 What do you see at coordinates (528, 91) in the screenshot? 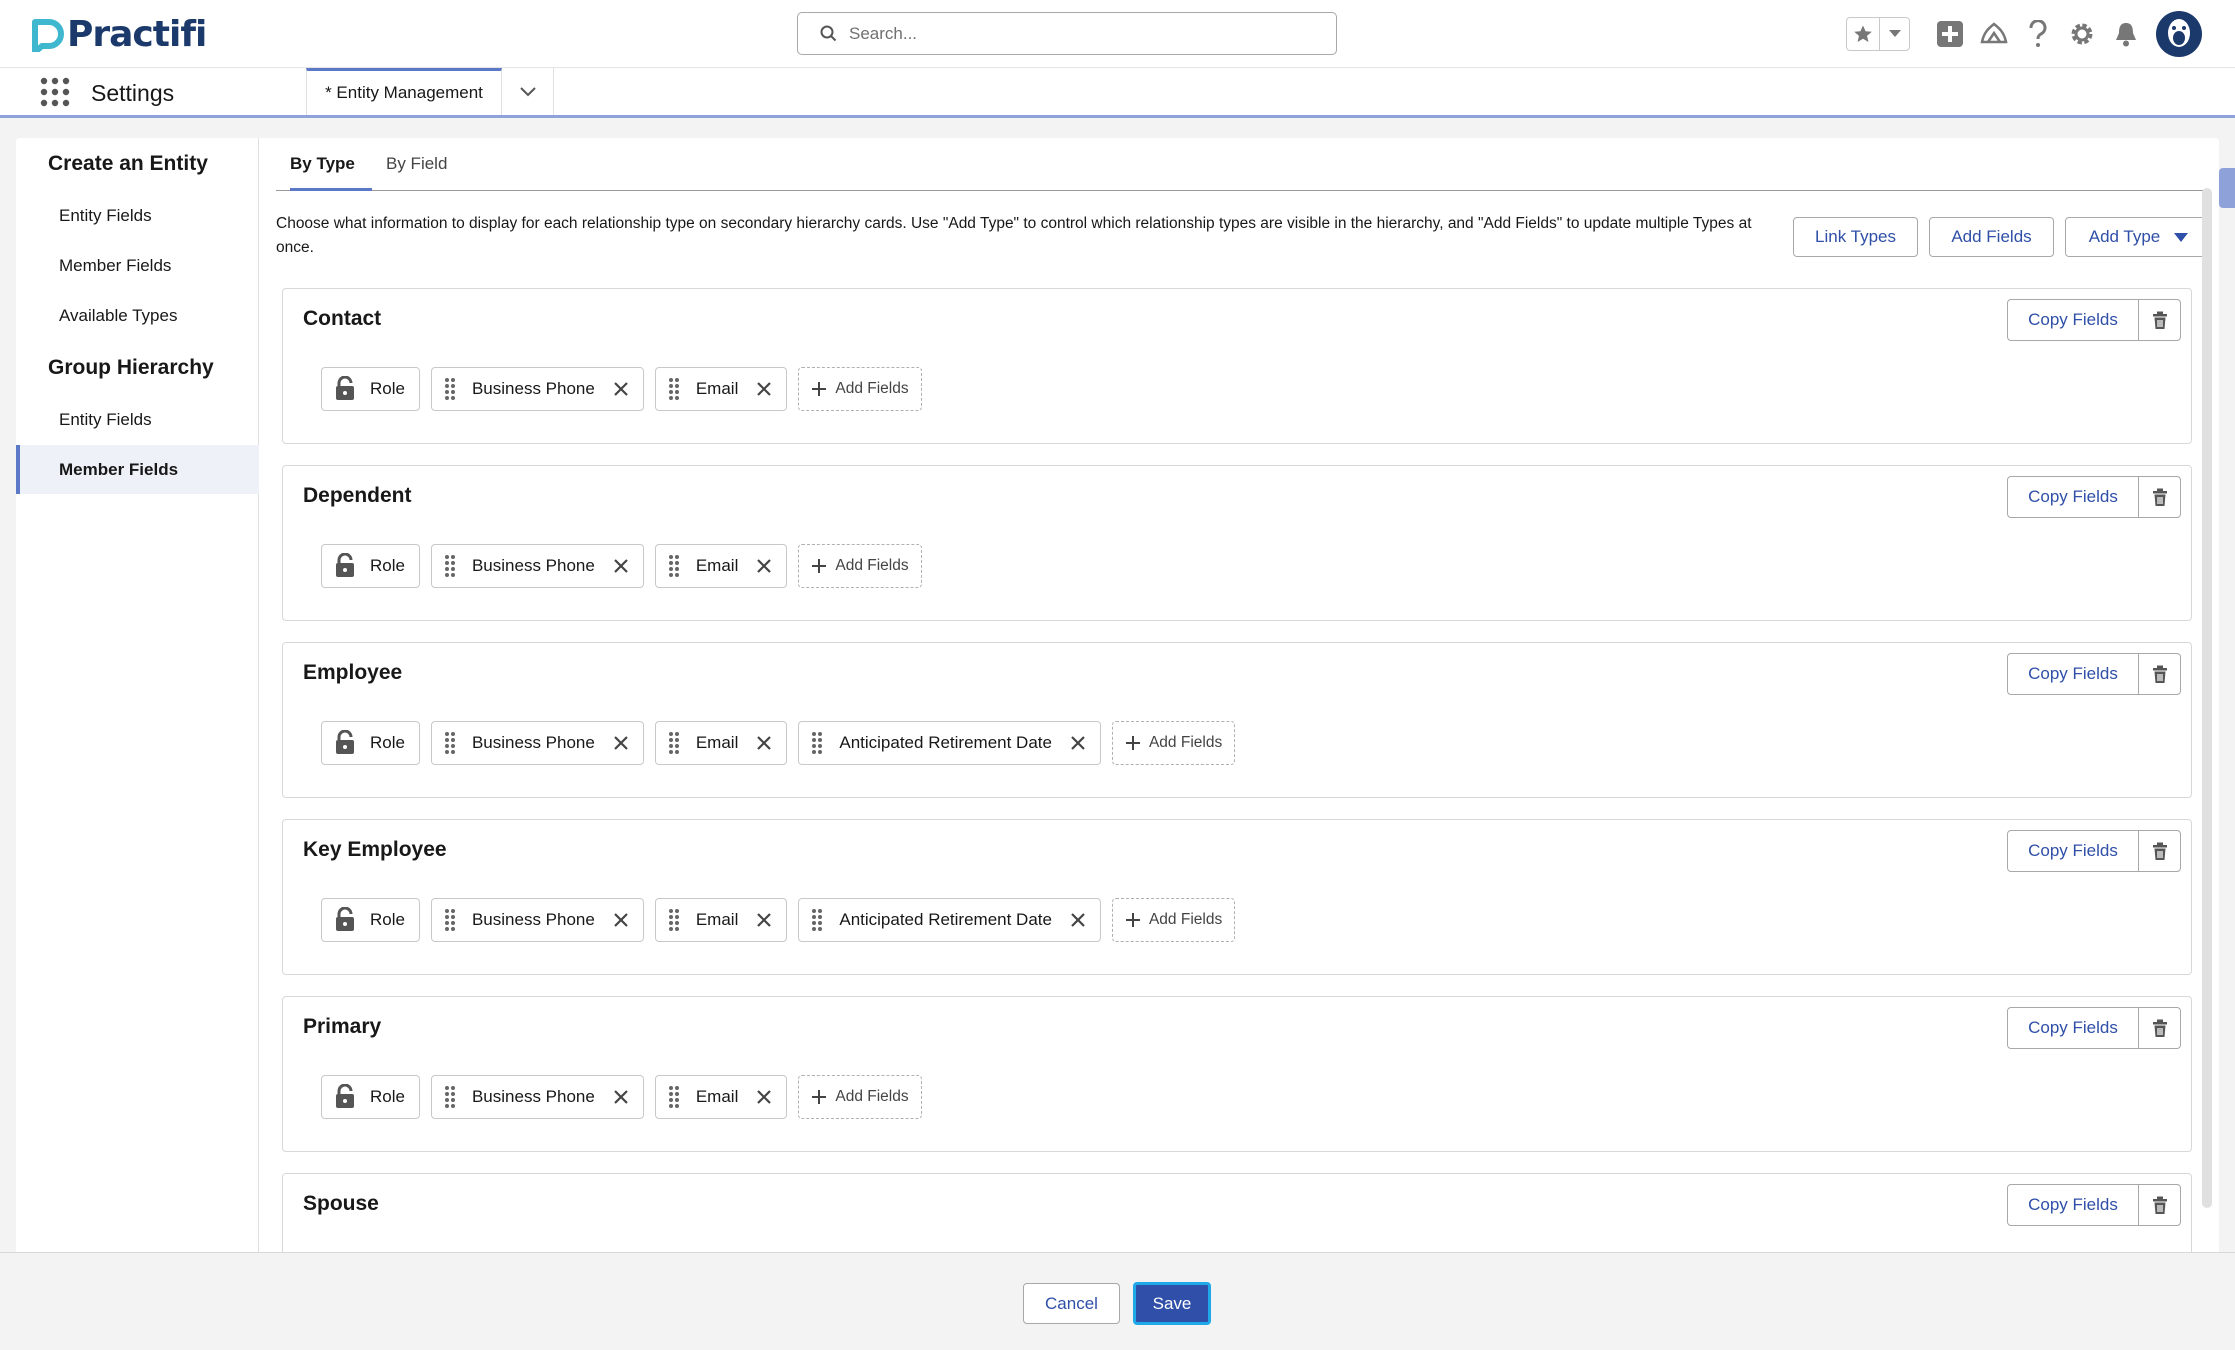
I see `tab-options-button` at bounding box center [528, 91].